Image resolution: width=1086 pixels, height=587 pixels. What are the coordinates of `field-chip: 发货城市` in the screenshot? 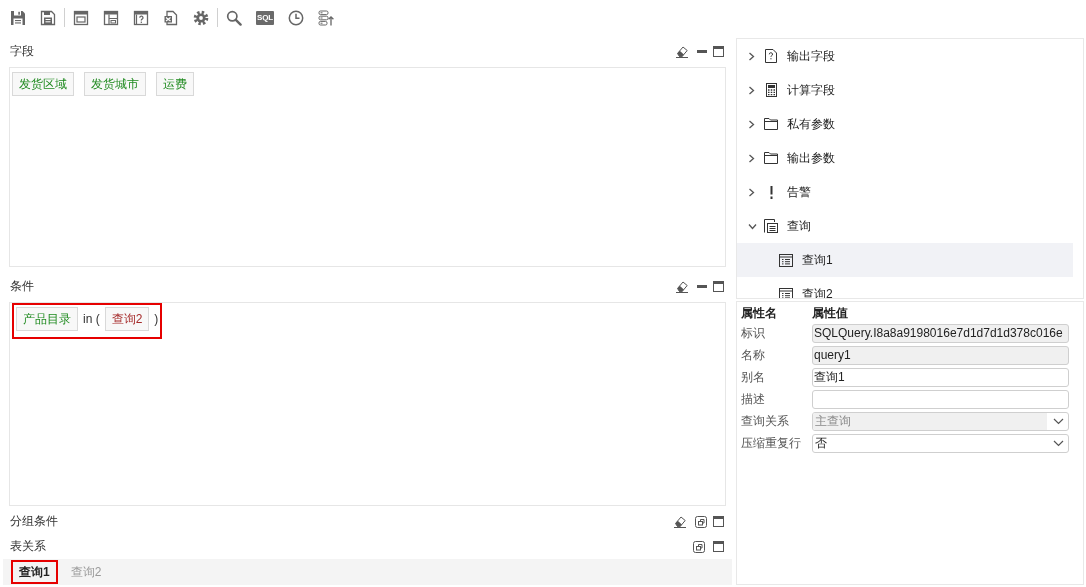 It's located at (115, 84).